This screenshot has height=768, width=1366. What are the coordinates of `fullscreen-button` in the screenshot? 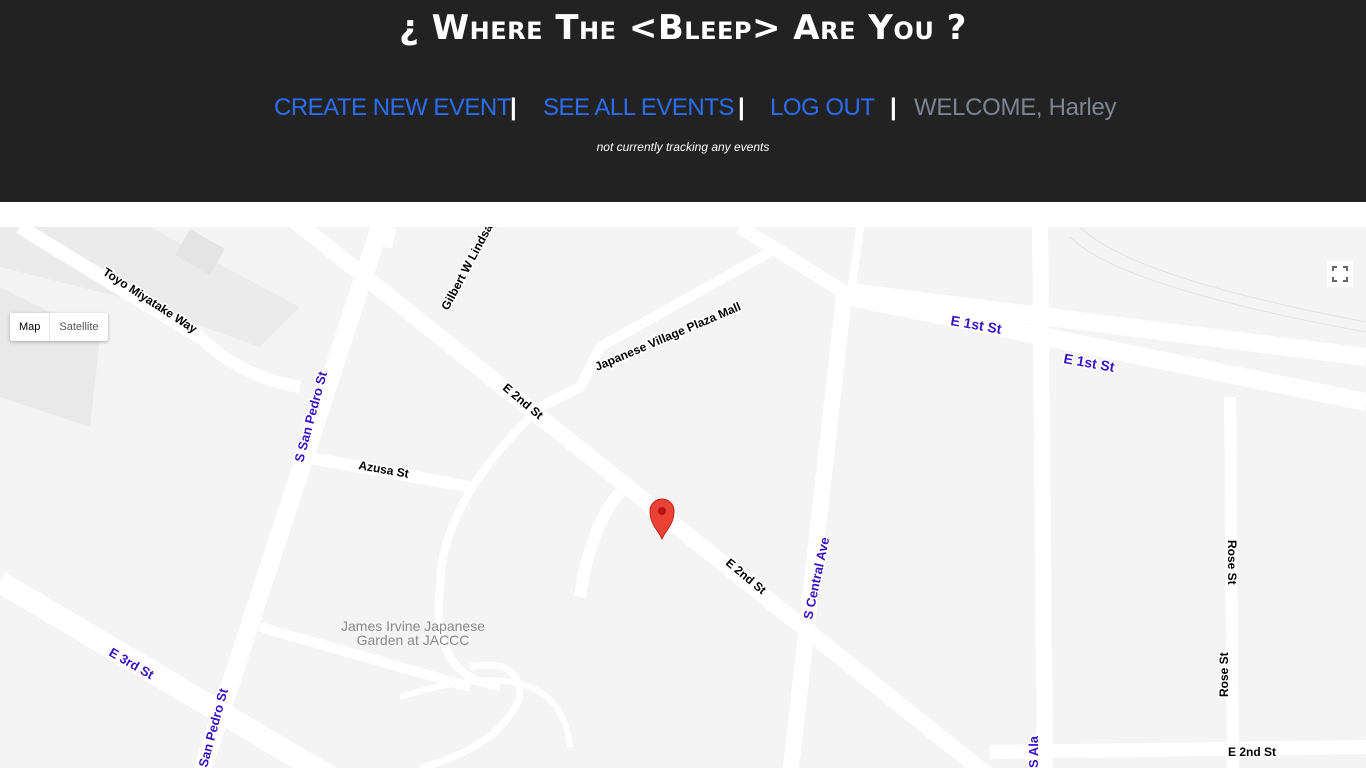 It's located at (1340, 274).